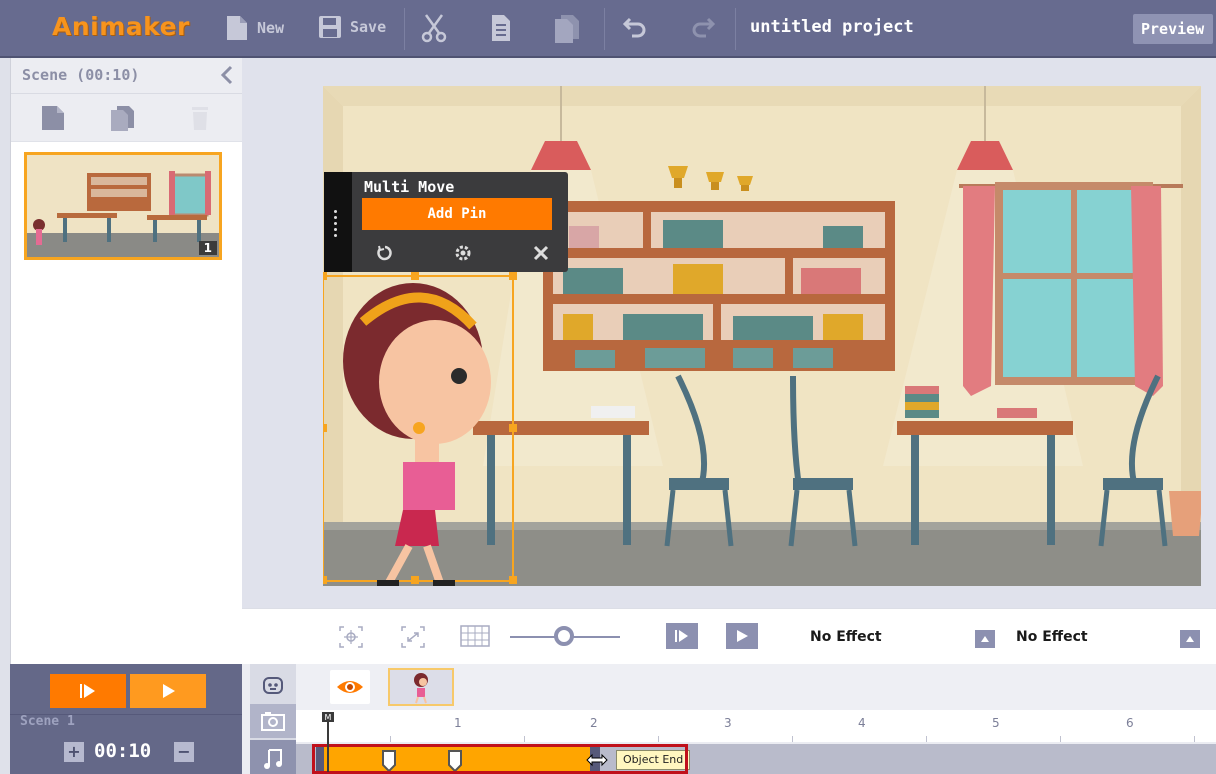 This screenshot has width=1216, height=774. Describe the element at coordinates (862, 723) in the screenshot. I see `tick-label: 4` at that location.